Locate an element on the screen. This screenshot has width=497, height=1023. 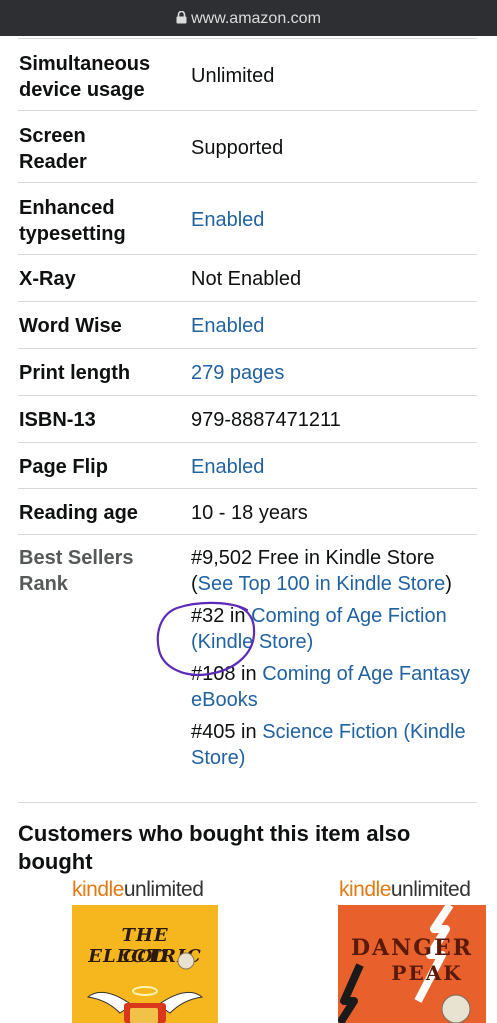
detail-row-isbn-13: ISBN-13 979-8887471211 is located at coordinates (247, 418).